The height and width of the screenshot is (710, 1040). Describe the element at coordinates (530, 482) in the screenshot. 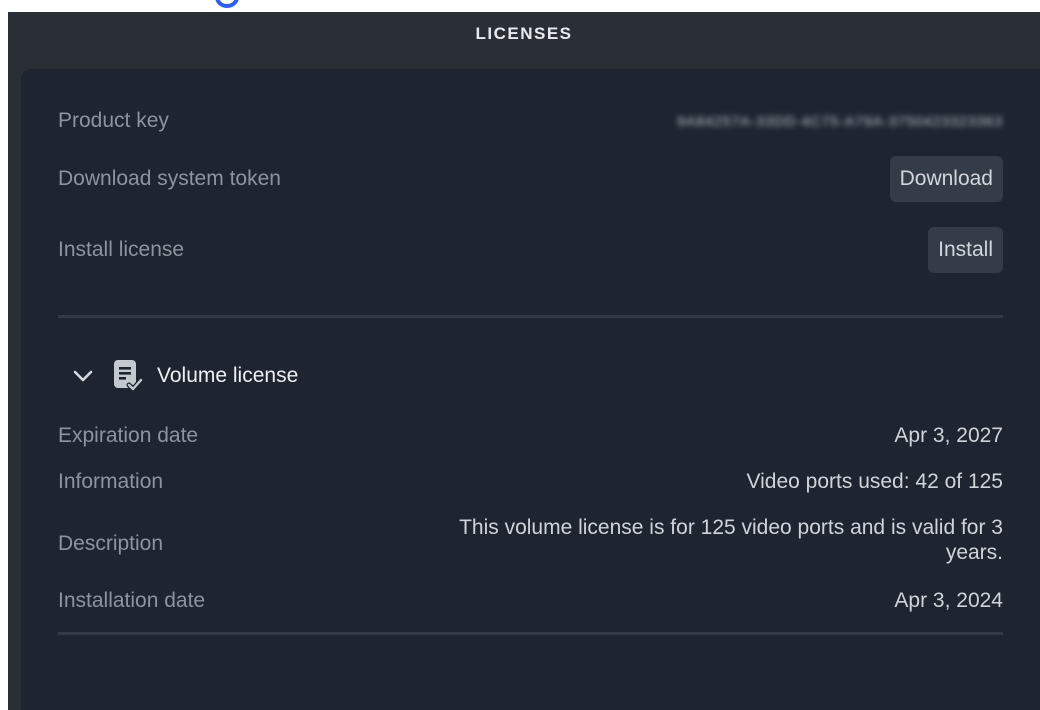

I see `information-row: Information Video ports used: 42 of 125` at that location.